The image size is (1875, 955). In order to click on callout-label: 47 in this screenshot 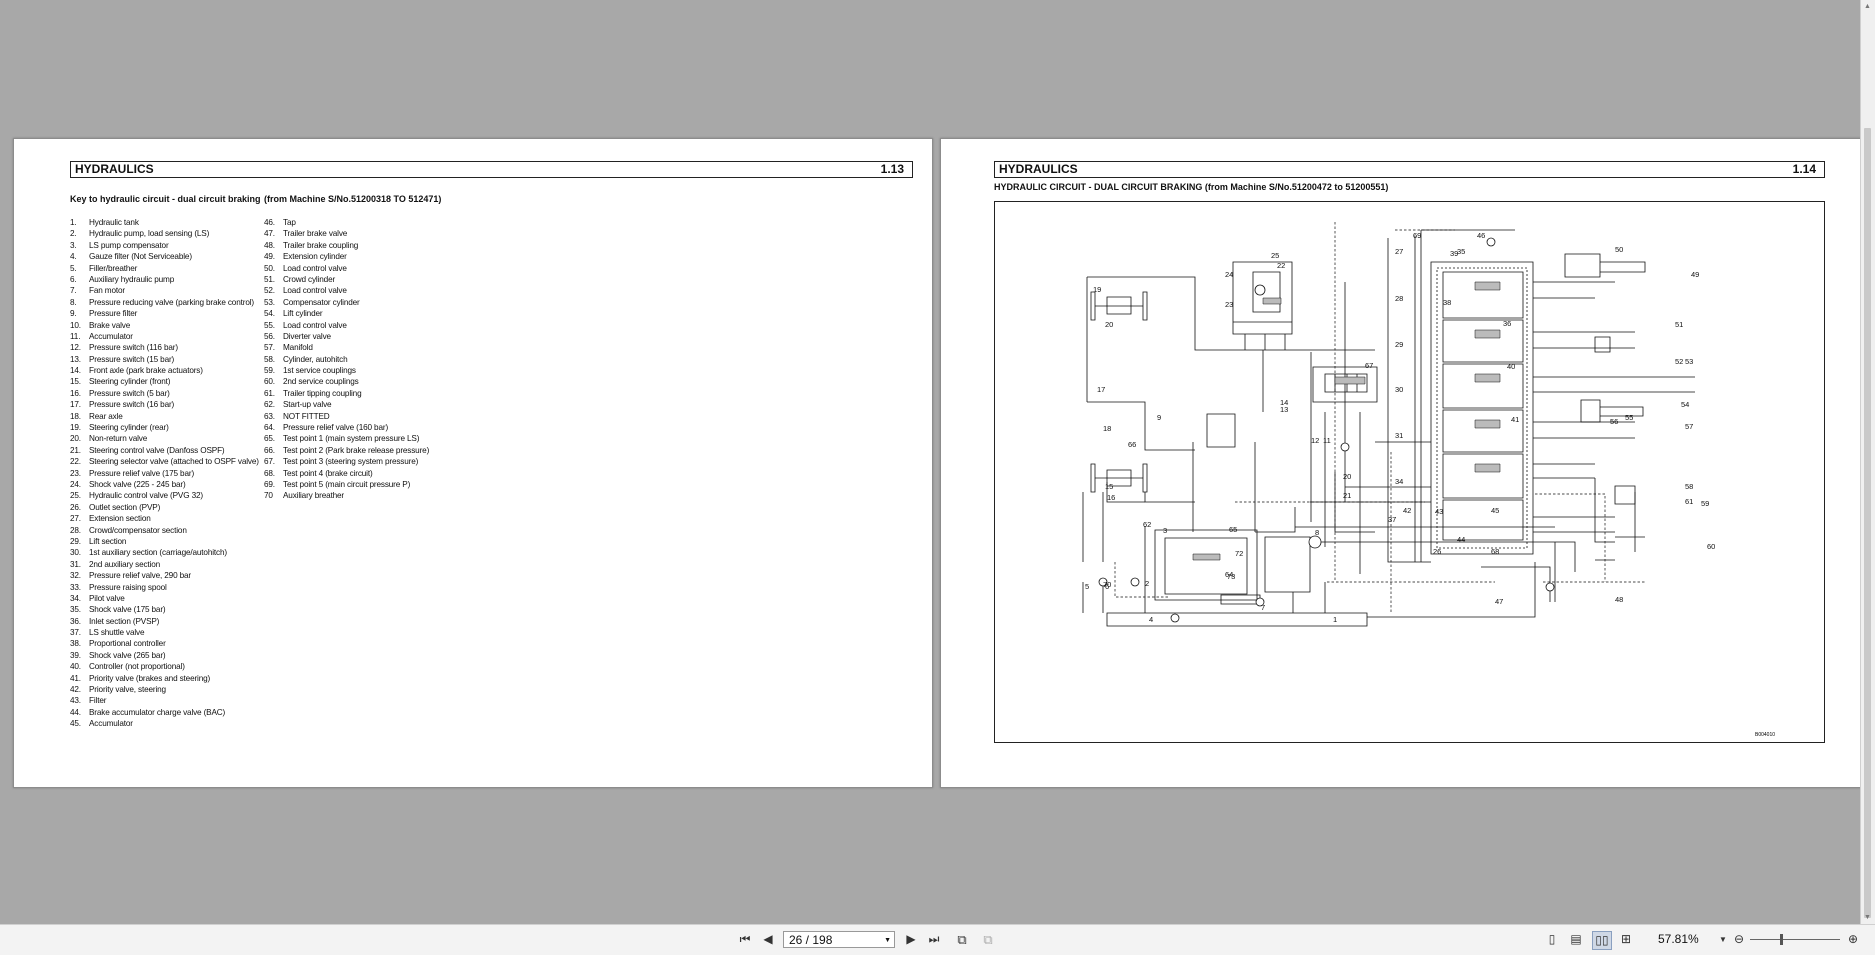, I will do `click(1499, 601)`.